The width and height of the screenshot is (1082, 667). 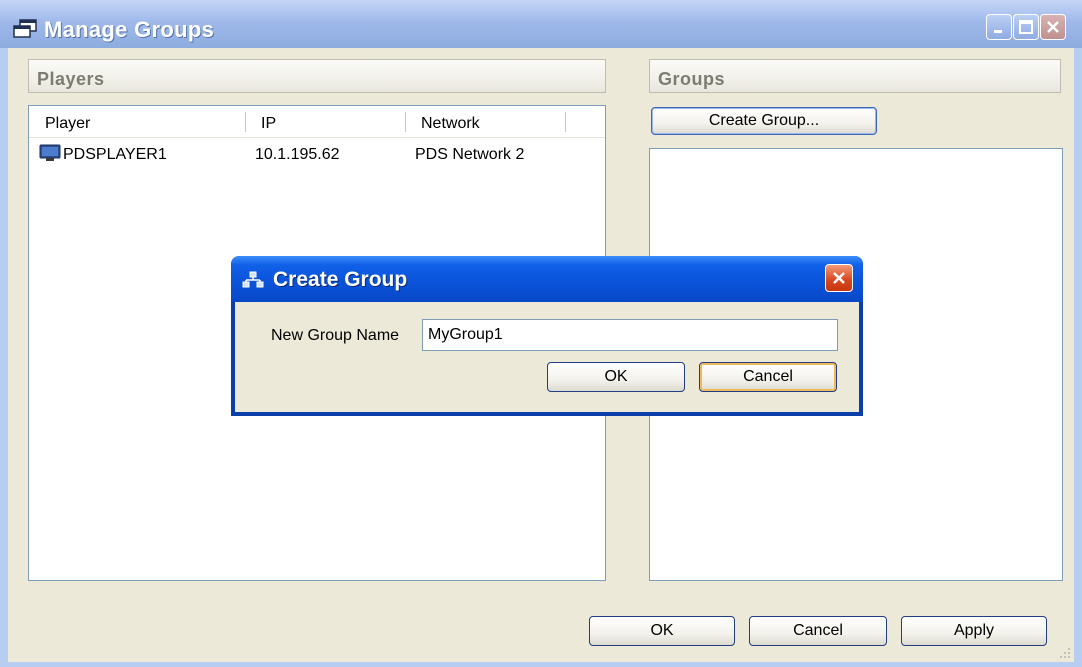 What do you see at coordinates (768, 377) in the screenshot?
I see `dialog-cancel-button: Cancel` at bounding box center [768, 377].